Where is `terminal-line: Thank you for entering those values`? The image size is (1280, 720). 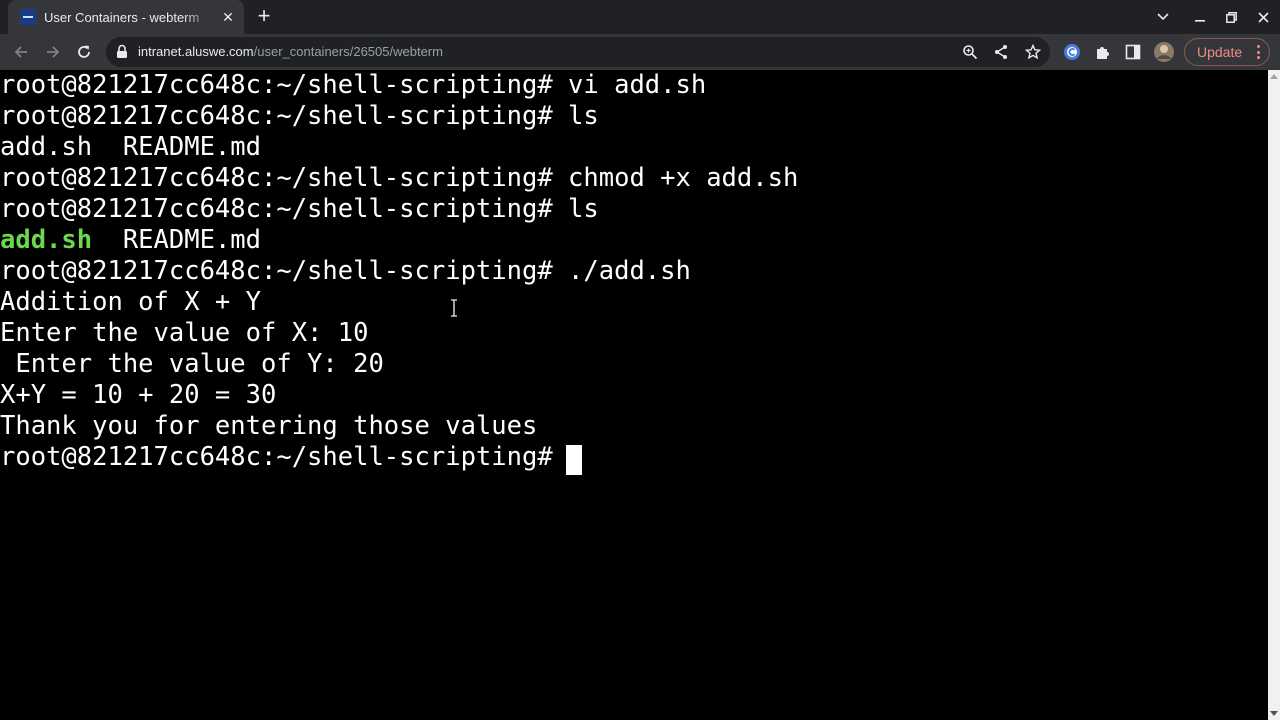
terminal-line: Thank you for entering those values is located at coordinates (269, 426).